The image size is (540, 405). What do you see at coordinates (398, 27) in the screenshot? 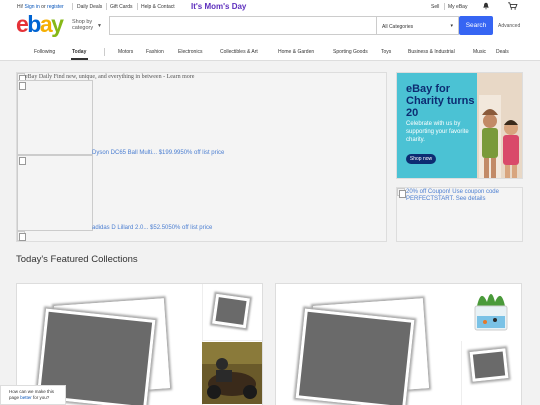
I see `category-value: All Categories` at bounding box center [398, 27].